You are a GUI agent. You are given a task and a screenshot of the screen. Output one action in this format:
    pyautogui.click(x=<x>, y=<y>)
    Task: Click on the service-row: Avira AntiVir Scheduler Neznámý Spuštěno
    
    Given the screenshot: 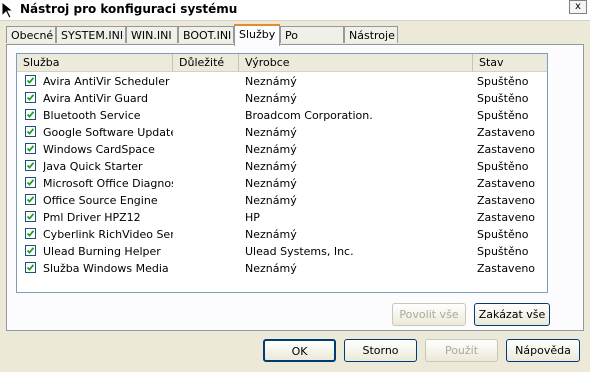 What is the action you would take?
    pyautogui.click(x=282, y=81)
    